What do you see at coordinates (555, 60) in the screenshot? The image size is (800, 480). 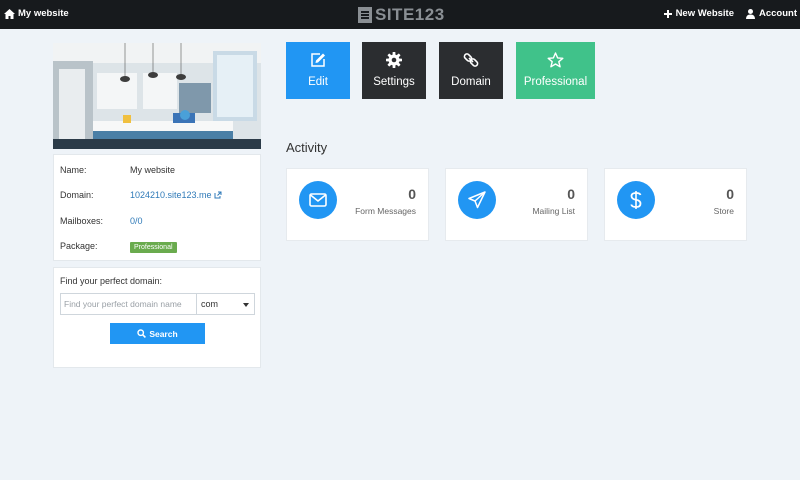 I see `star-icon` at bounding box center [555, 60].